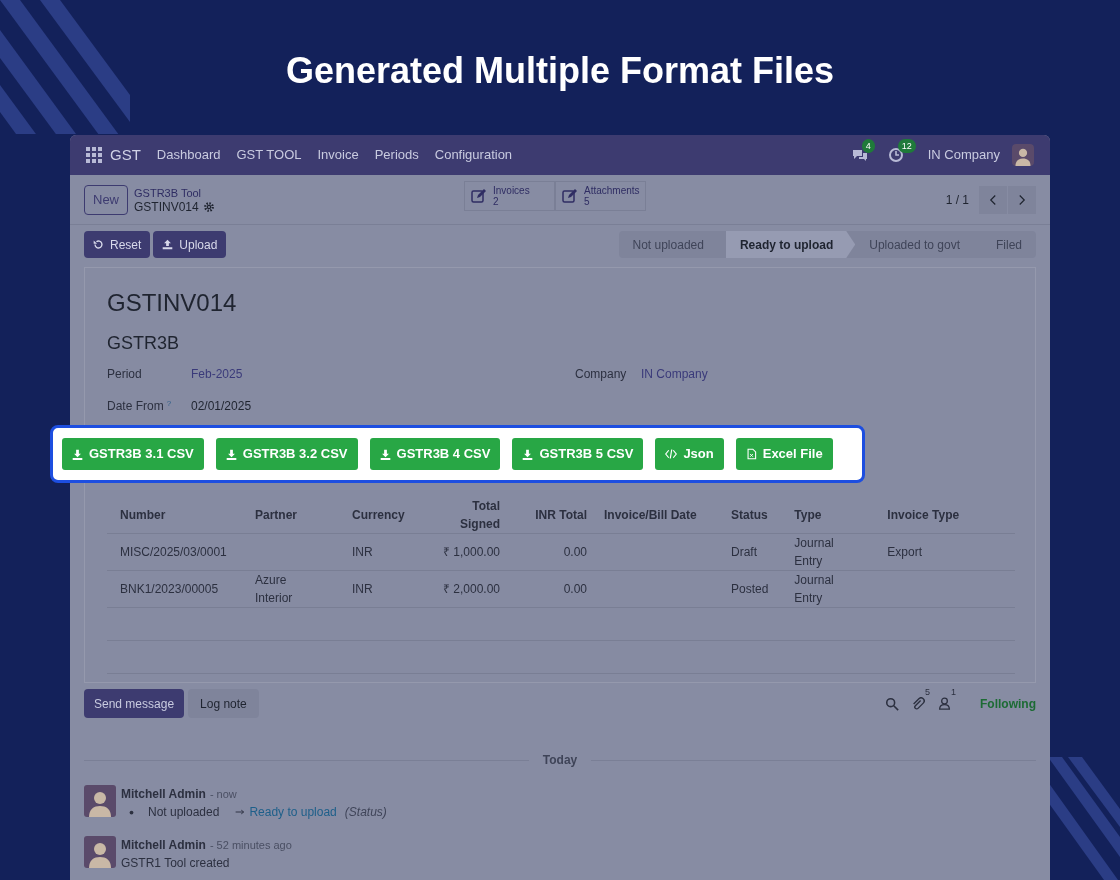 The height and width of the screenshot is (880, 1120). I want to click on field-label: Date From, so click(135, 406).